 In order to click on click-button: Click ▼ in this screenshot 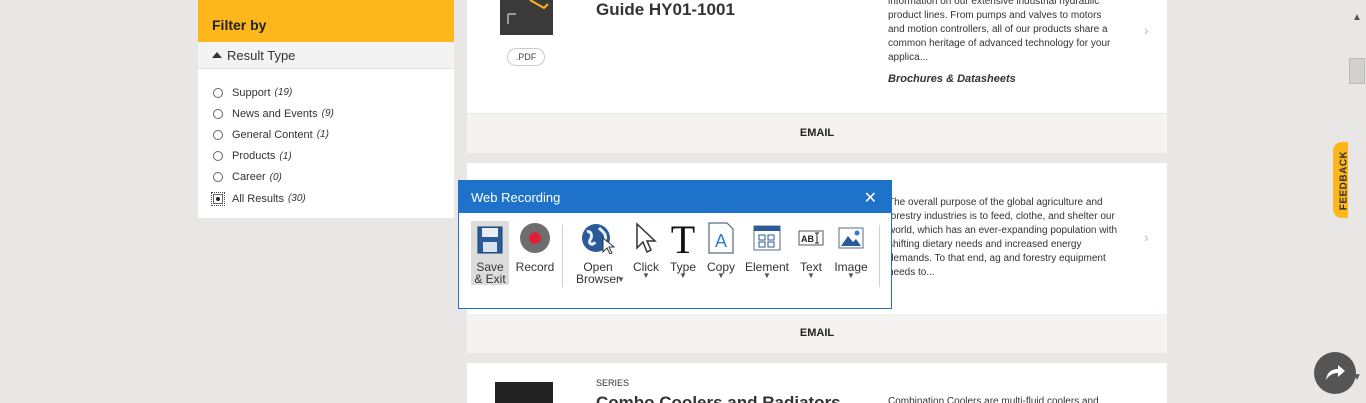, I will do `click(646, 250)`.